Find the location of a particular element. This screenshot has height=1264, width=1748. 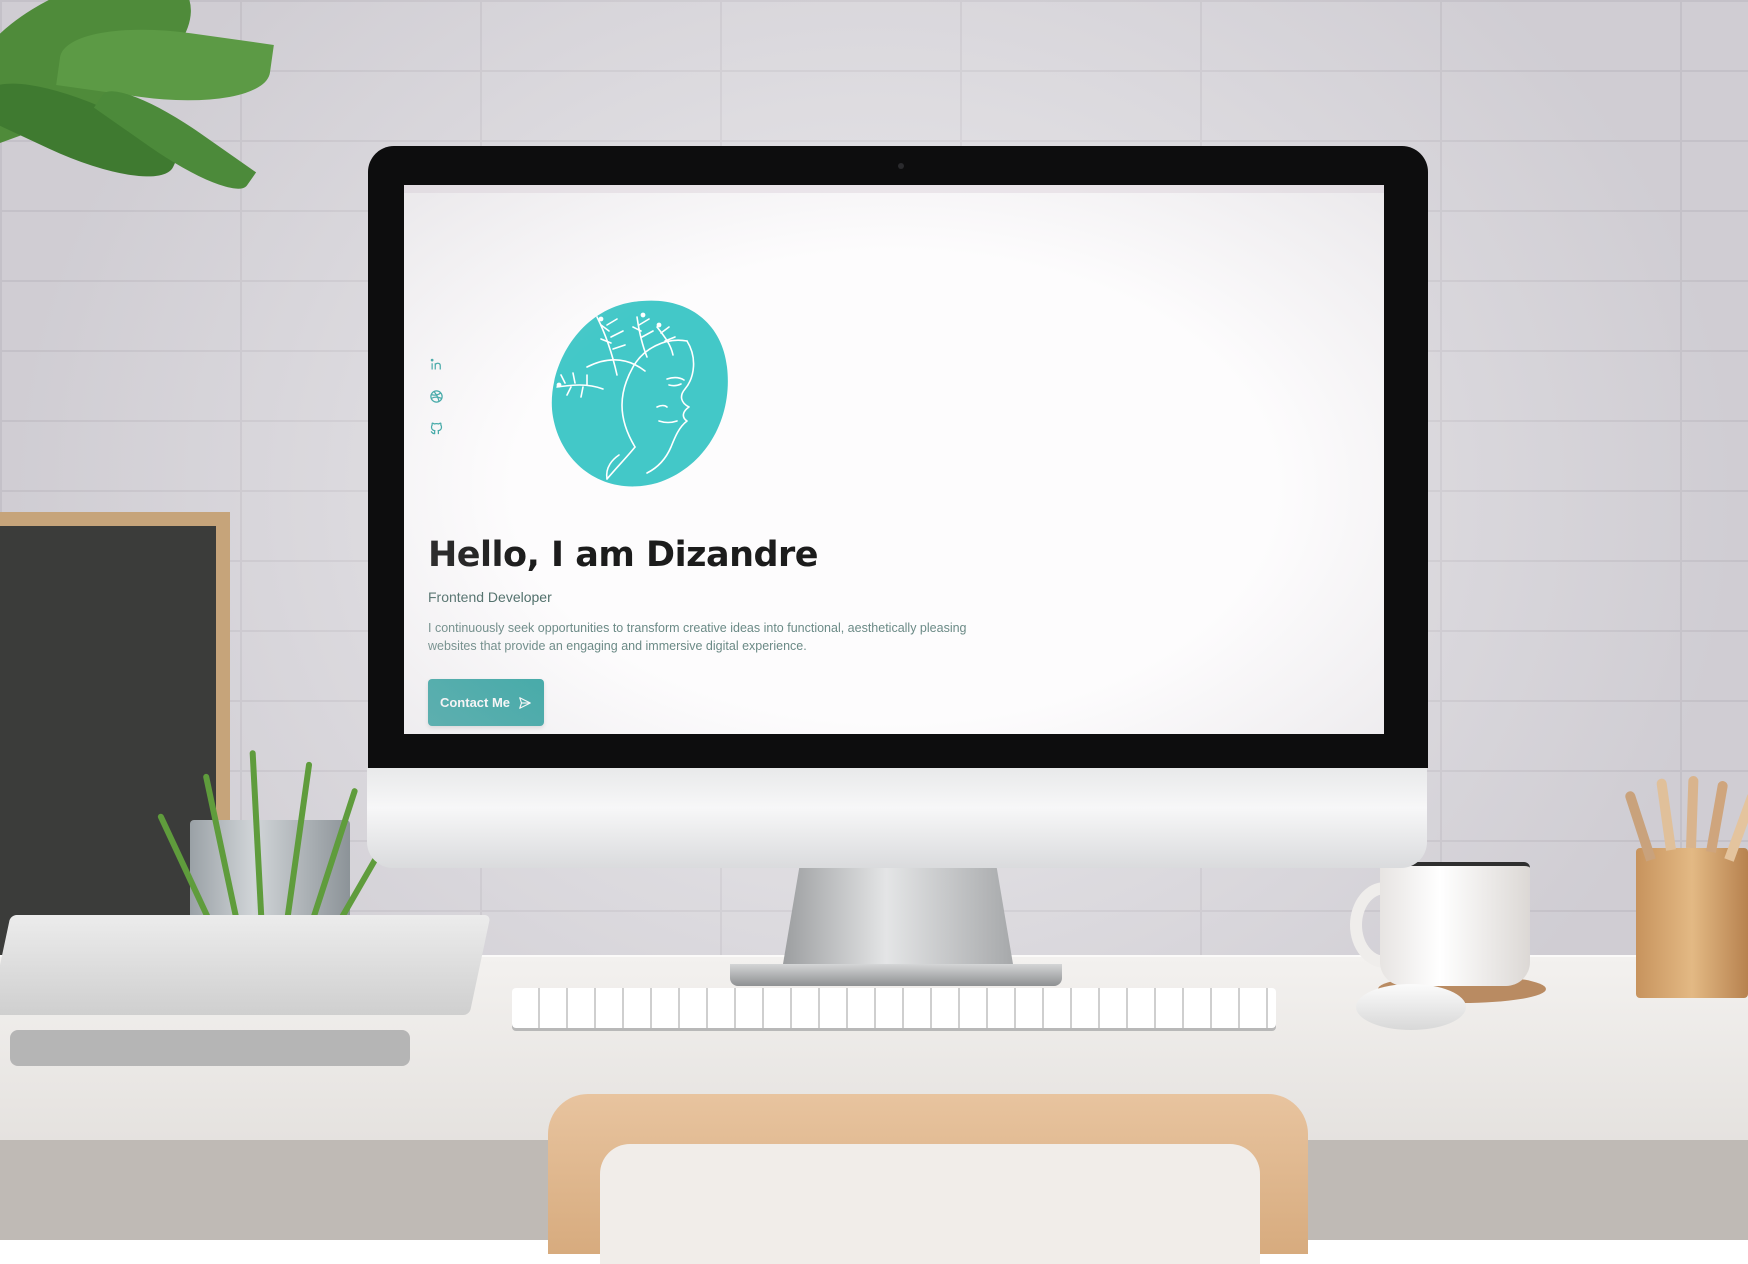

keyboard is located at coordinates (894, 1008).